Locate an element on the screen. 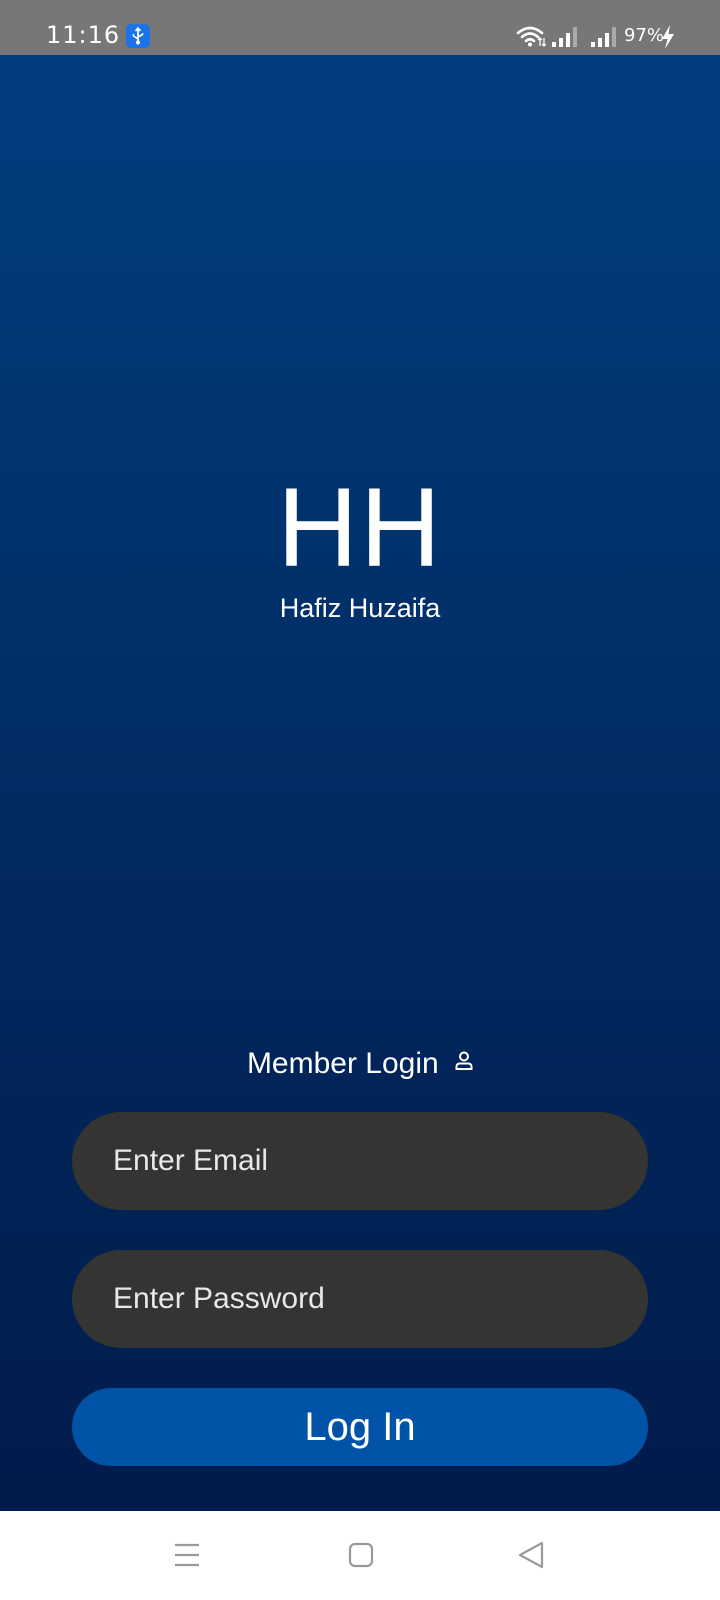  usb-icon is located at coordinates (138, 36).